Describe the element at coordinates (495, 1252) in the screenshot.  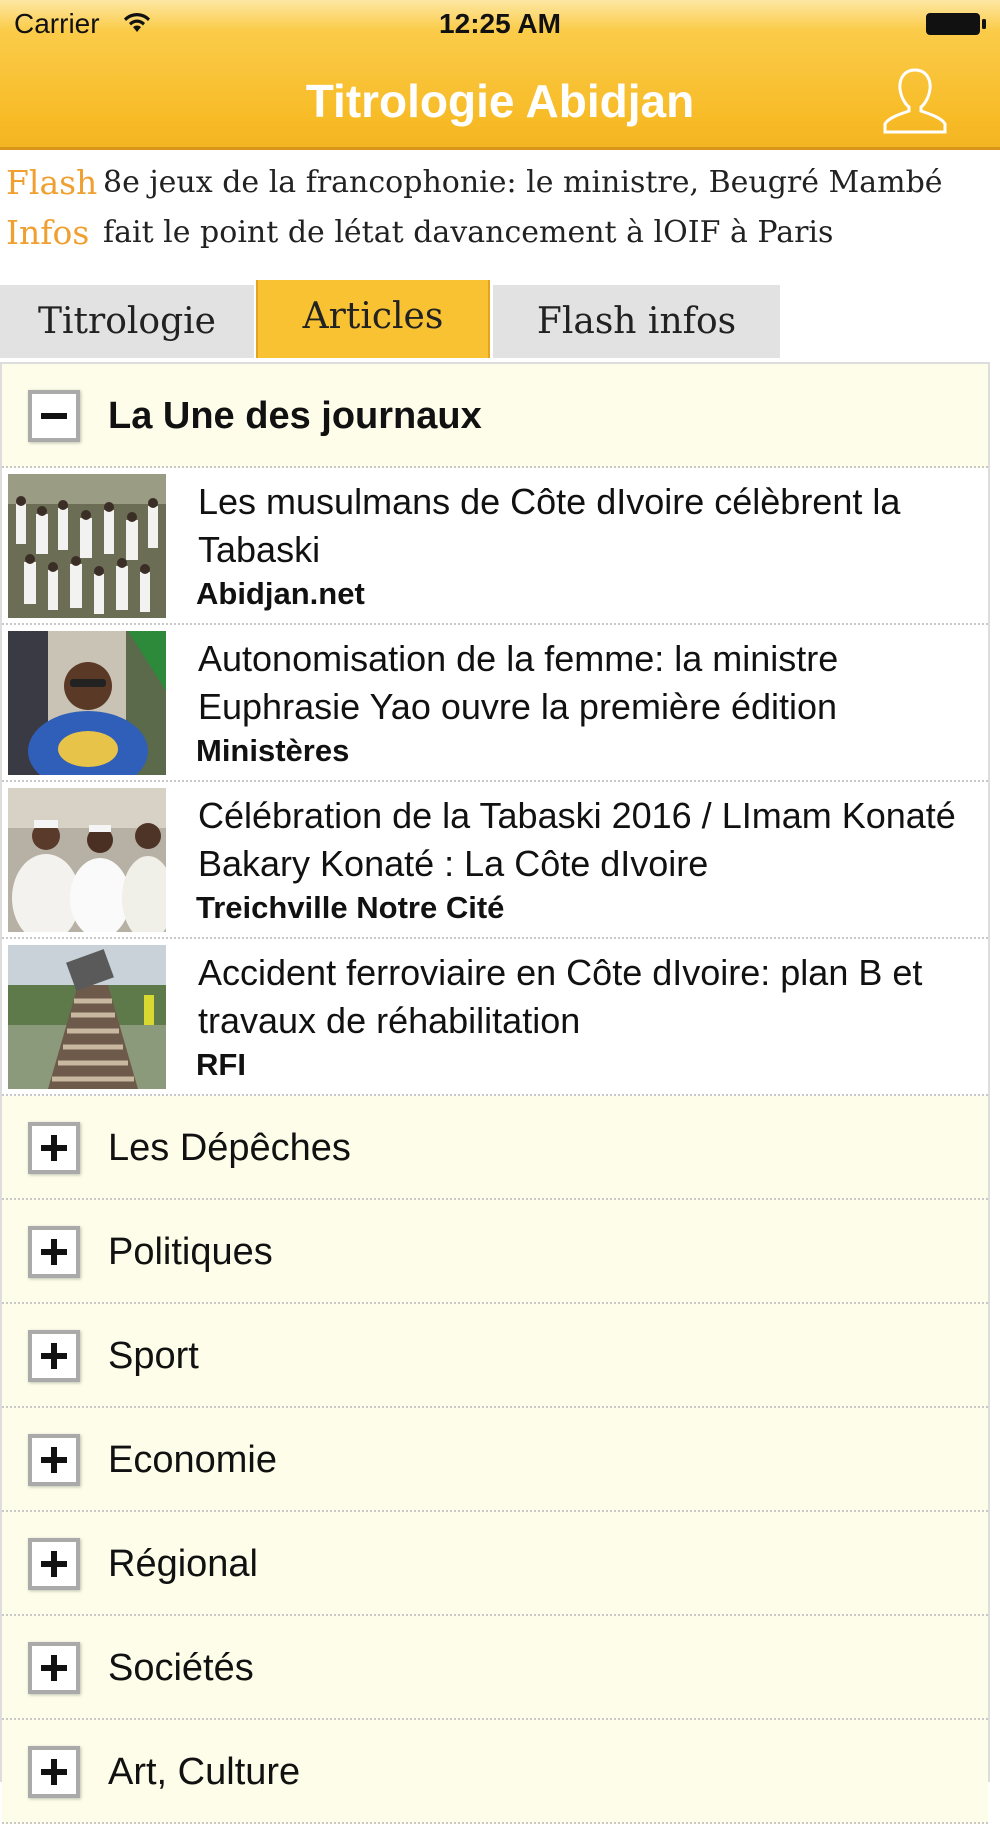
I see `section-header-politiques: Politiques` at that location.